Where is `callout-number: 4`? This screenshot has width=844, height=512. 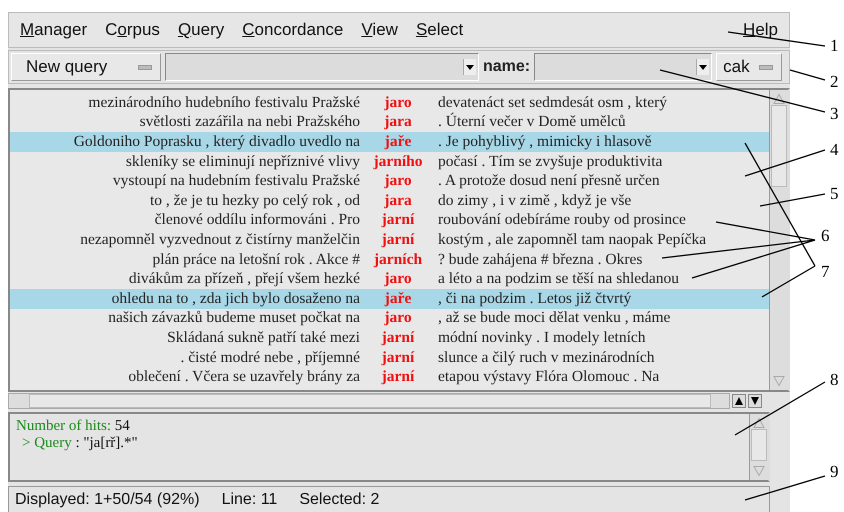
callout-number: 4 is located at coordinates (834, 150).